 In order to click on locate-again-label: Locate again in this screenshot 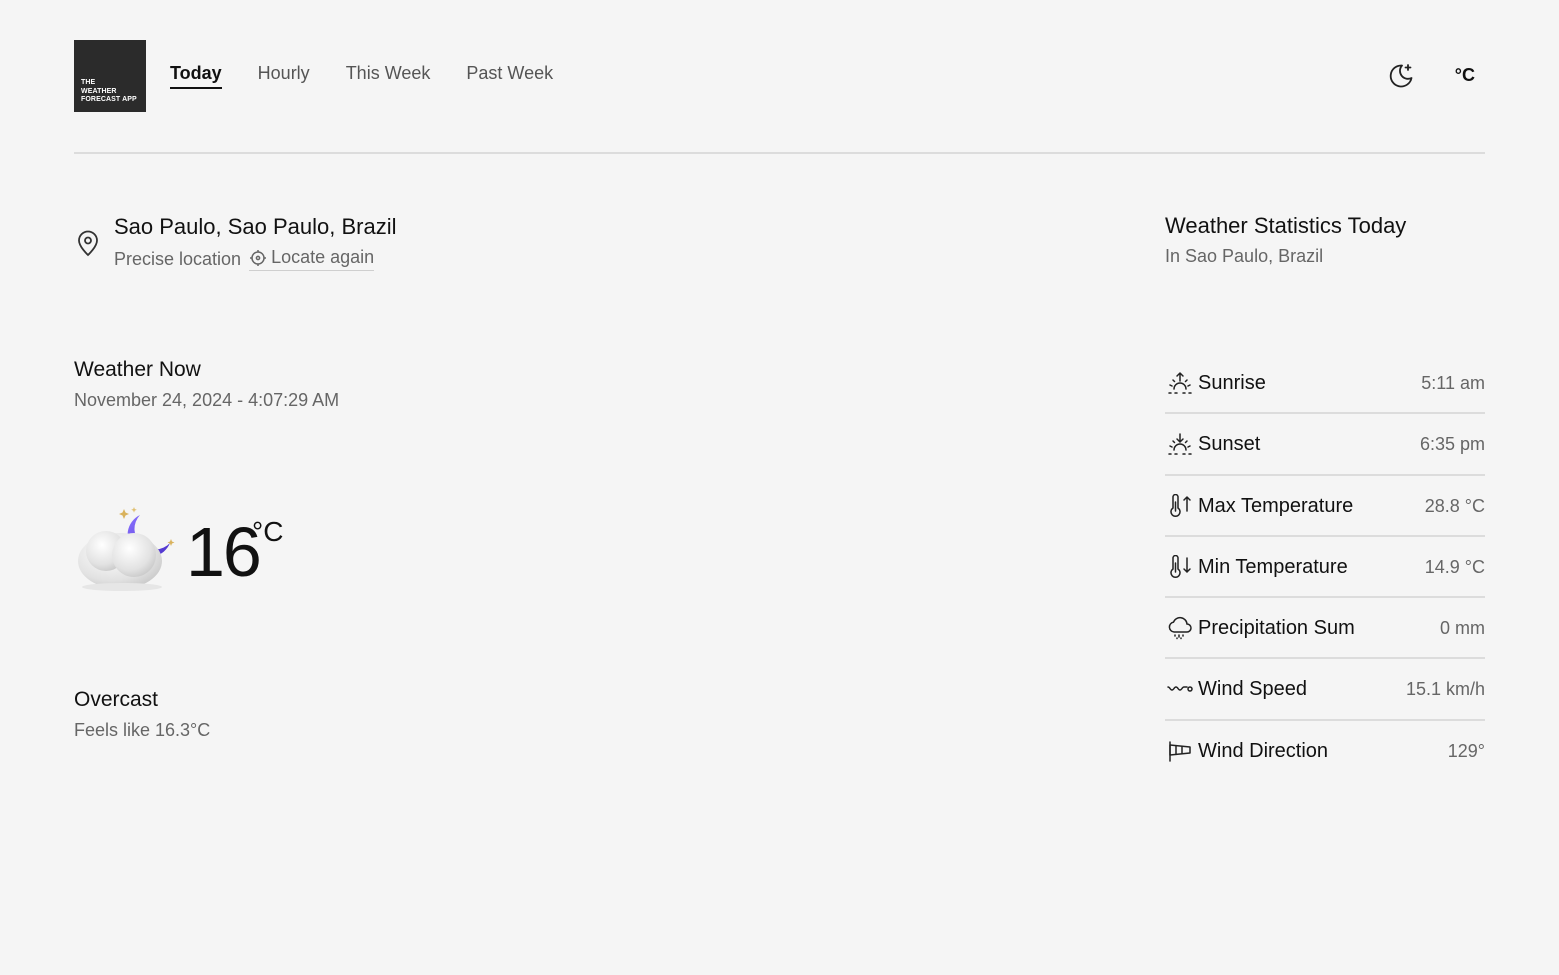, I will do `click(323, 257)`.